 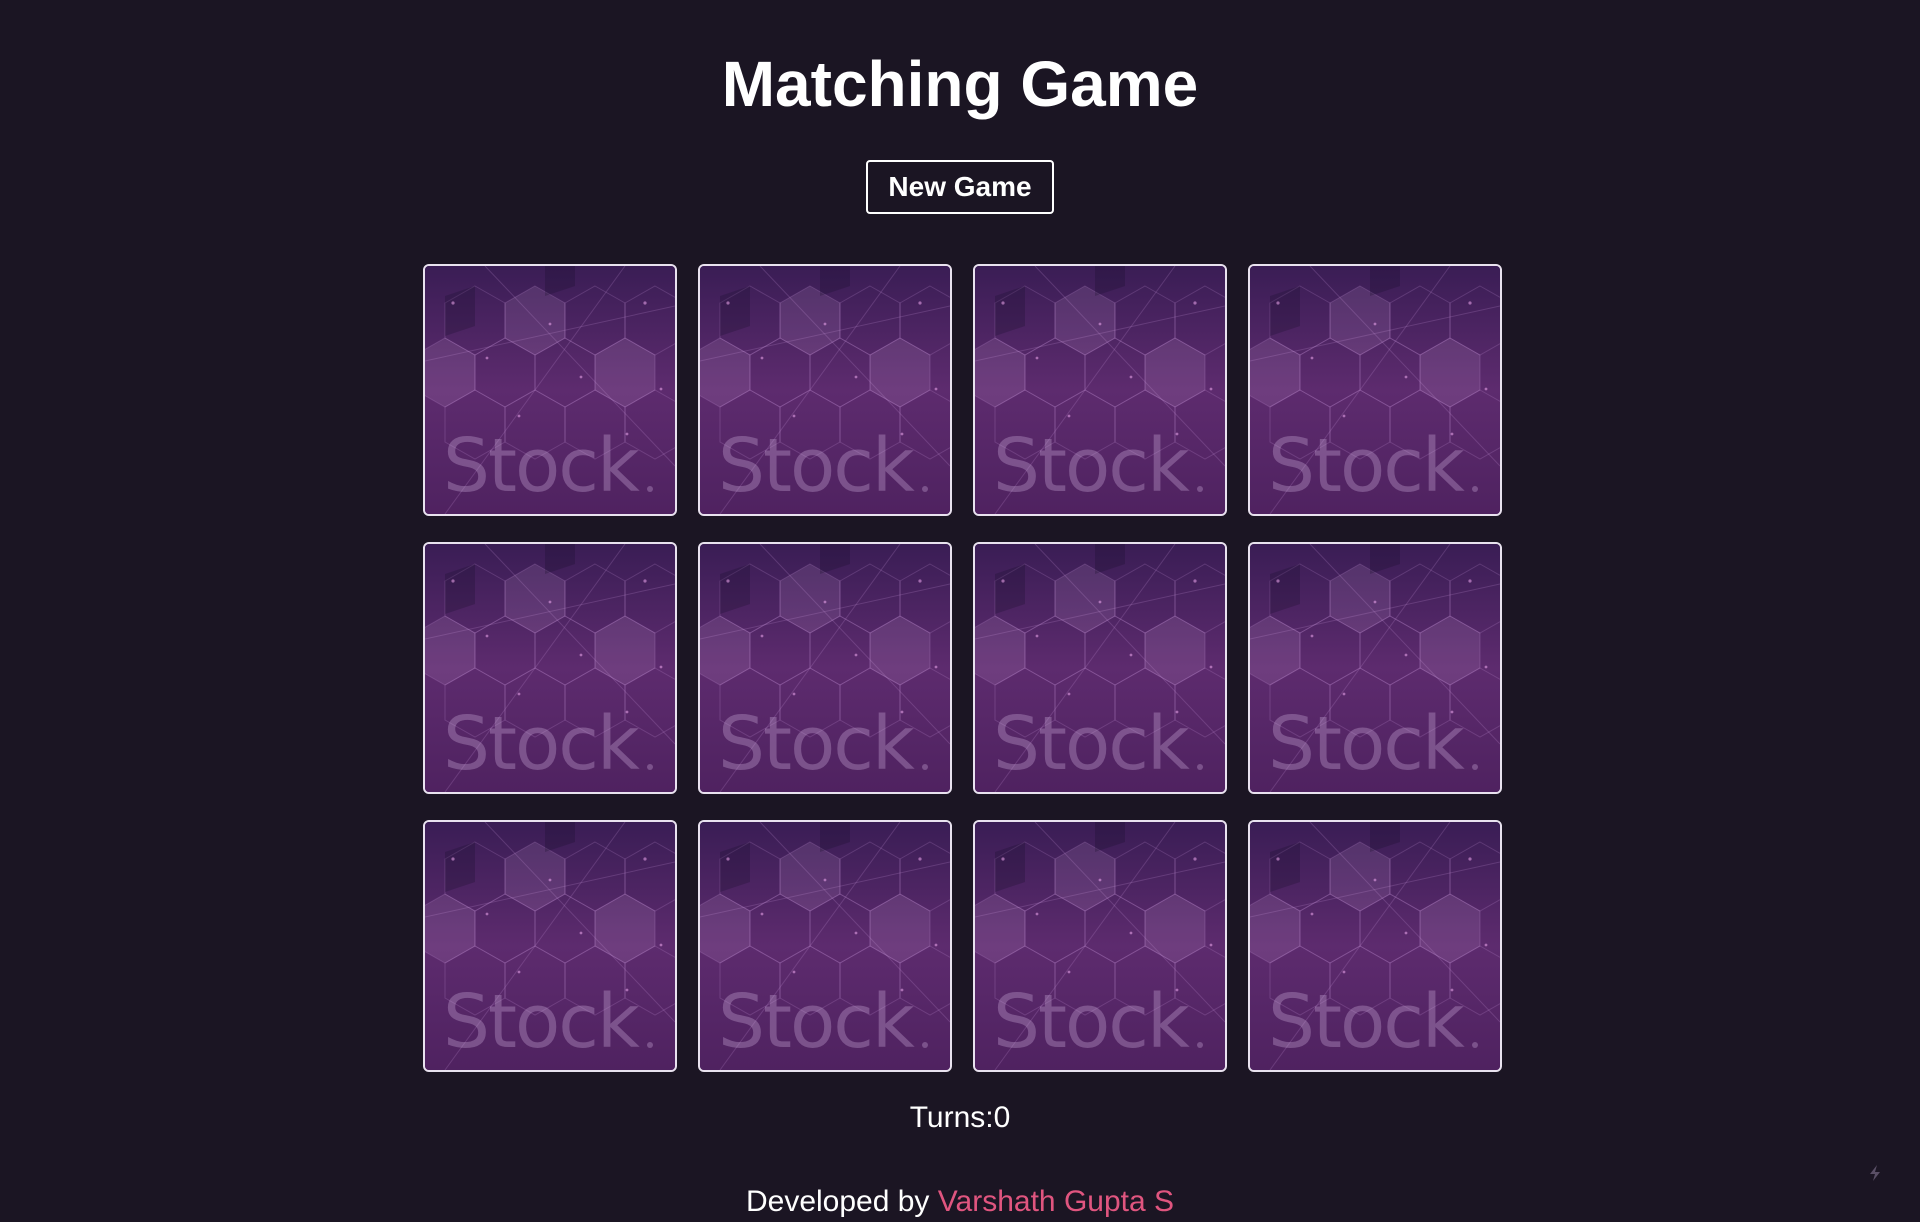 What do you see at coordinates (1002, 1117) in the screenshot?
I see `turns-value: 0` at bounding box center [1002, 1117].